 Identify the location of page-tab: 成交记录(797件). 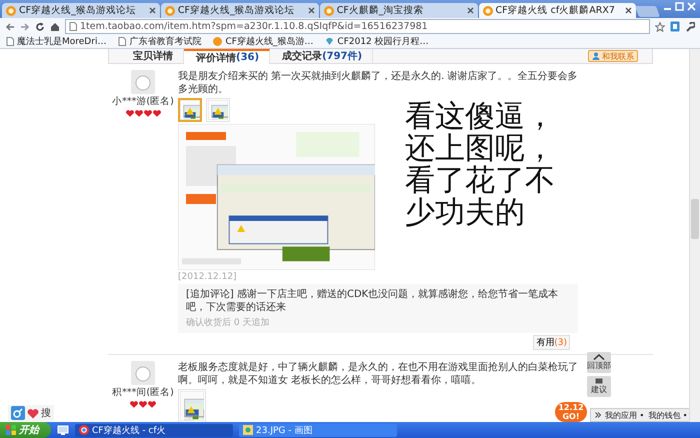
(322, 56).